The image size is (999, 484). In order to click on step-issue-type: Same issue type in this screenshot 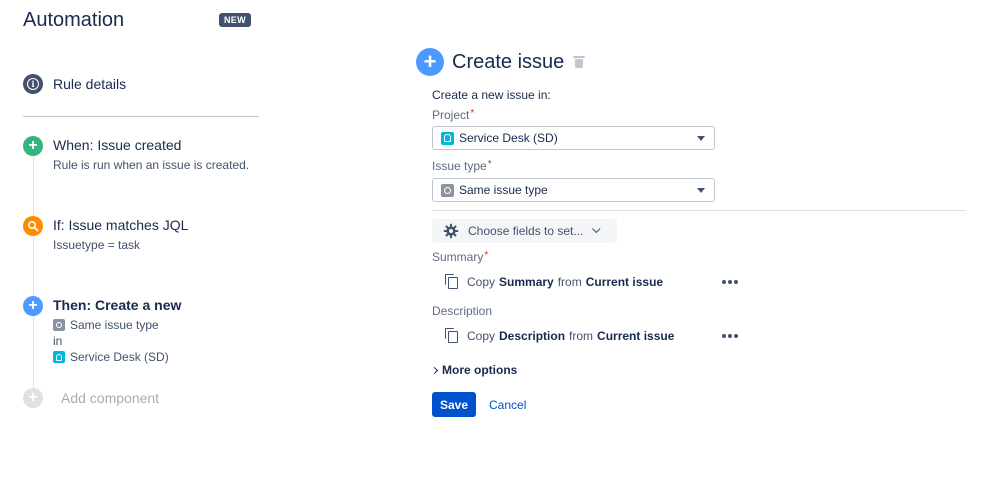, I will do `click(106, 325)`.